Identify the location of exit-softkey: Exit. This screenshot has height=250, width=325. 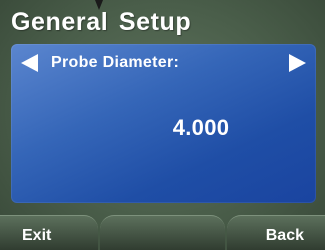
(49, 232).